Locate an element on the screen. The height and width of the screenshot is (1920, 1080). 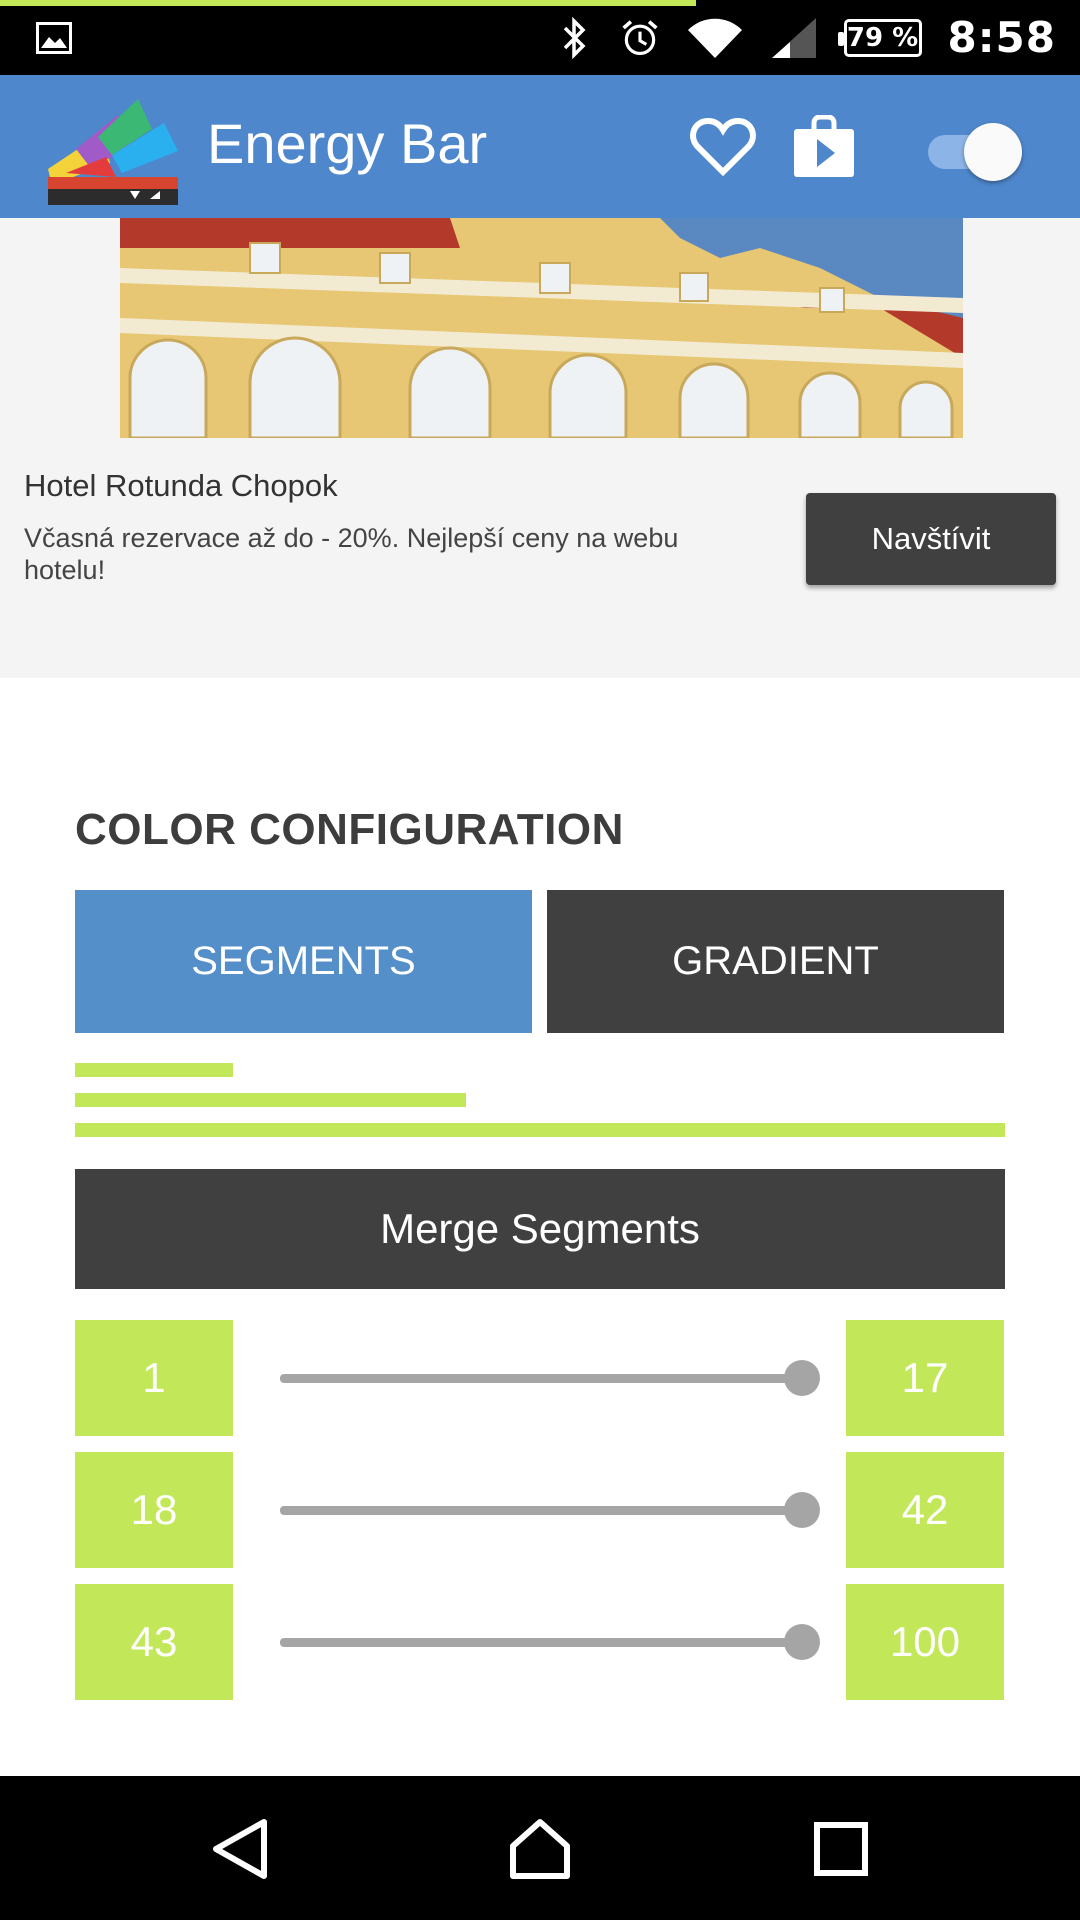
visit-button: Navštívit is located at coordinates (931, 539).